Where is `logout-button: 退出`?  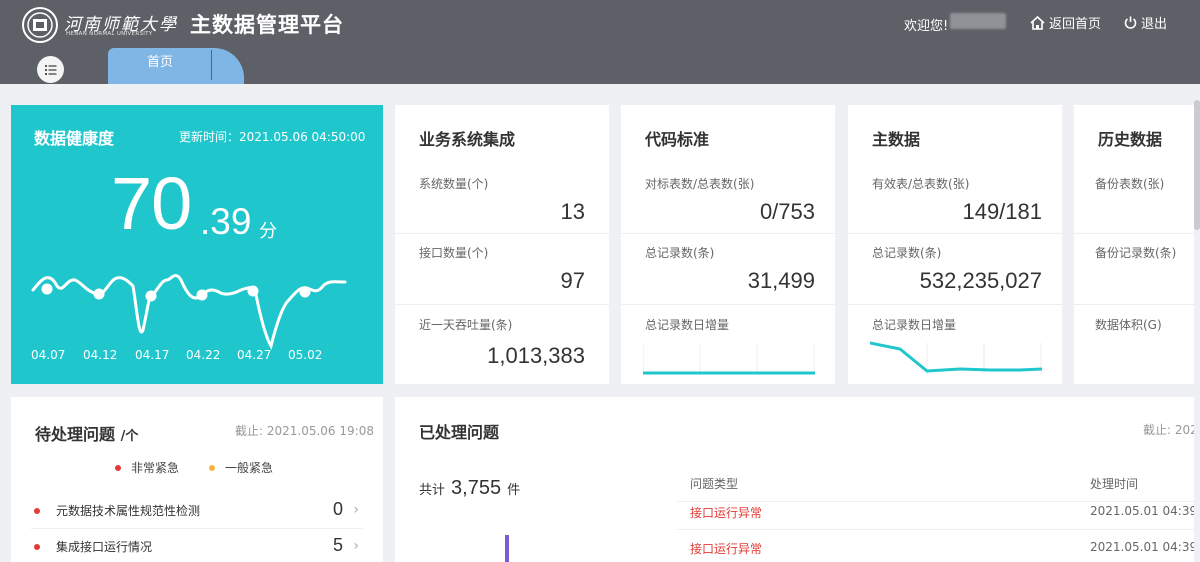
logout-button: 退出 is located at coordinates (1145, 22).